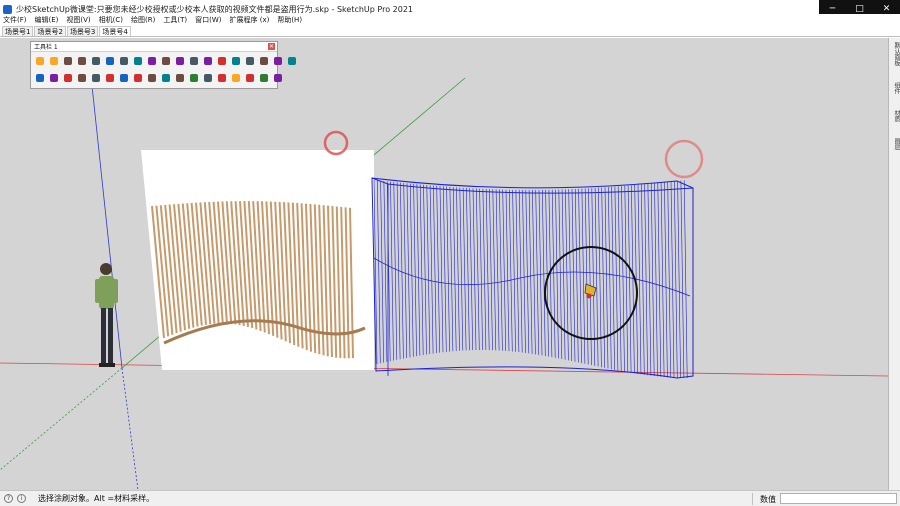  I want to click on pan-icon, so click(292, 61).